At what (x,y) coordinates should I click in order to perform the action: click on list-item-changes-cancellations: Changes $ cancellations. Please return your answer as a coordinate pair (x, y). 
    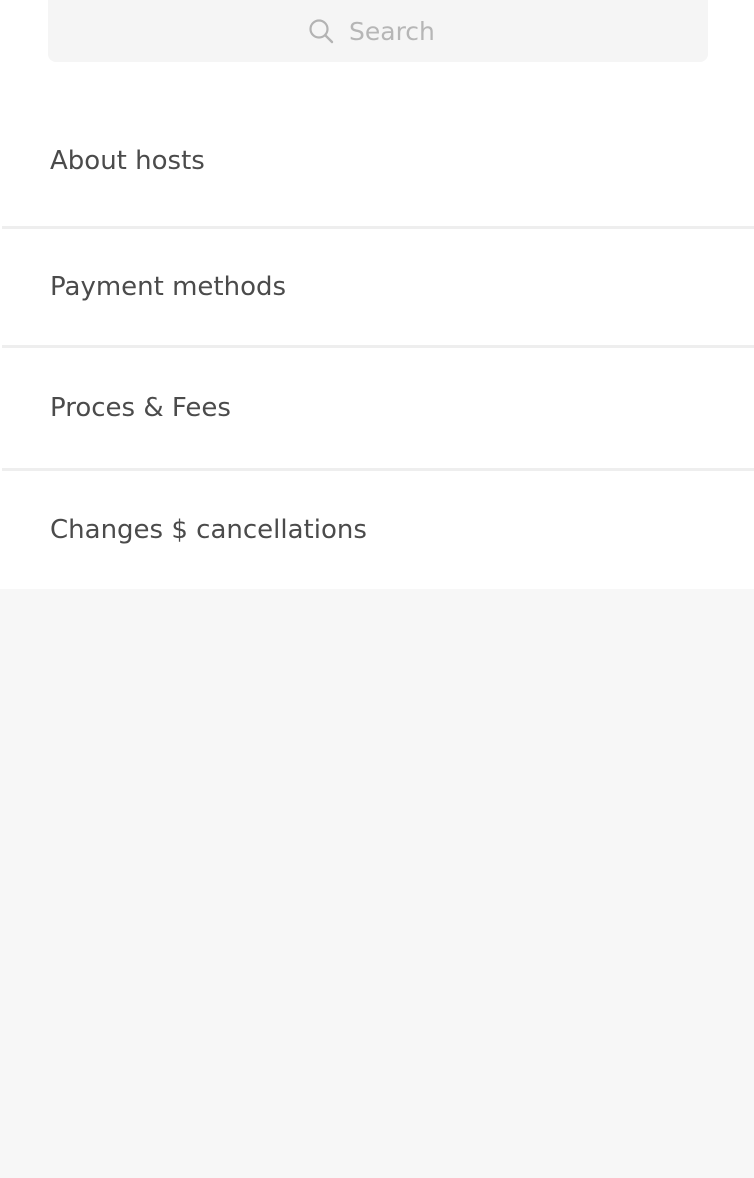
    Looking at the image, I should click on (377, 530).